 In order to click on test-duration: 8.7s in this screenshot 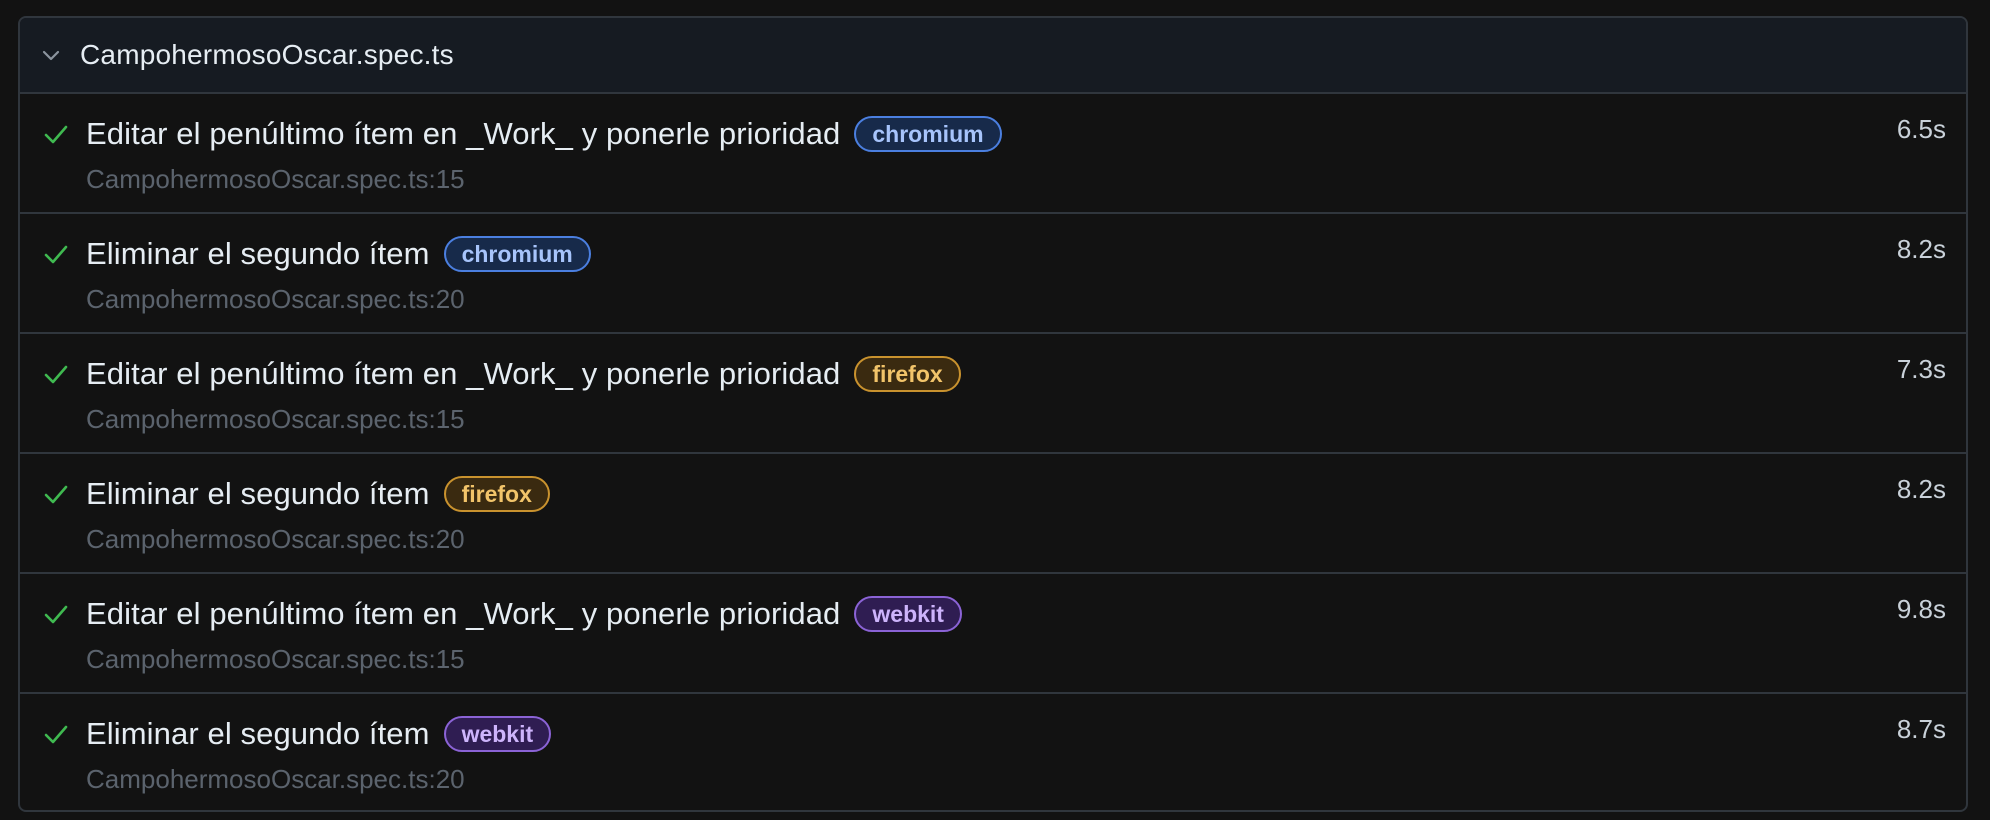, I will do `click(1921, 729)`.